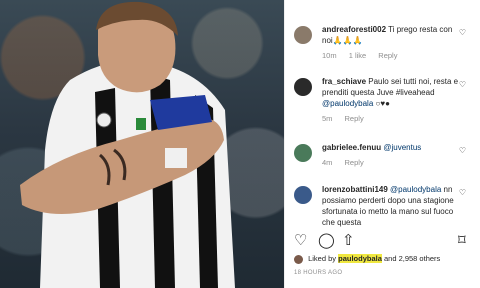 This screenshot has height=288, width=480. What do you see at coordinates (329, 55) in the screenshot?
I see `comment-time: 10m` at bounding box center [329, 55].